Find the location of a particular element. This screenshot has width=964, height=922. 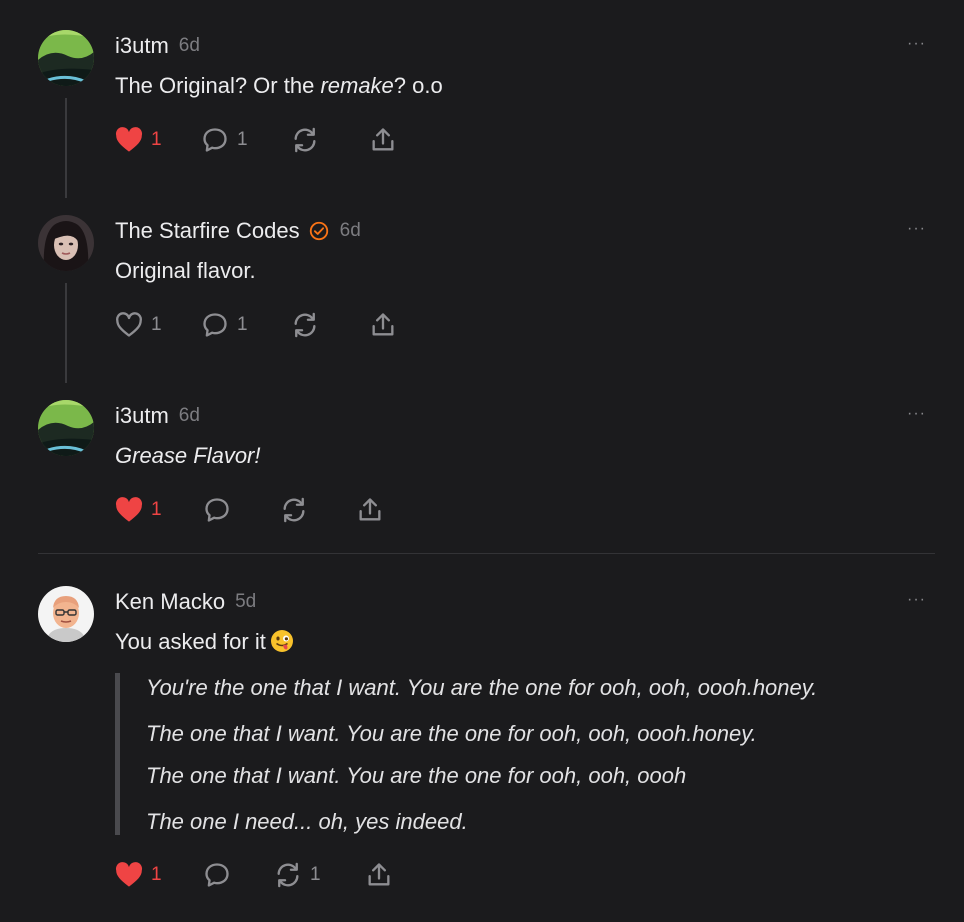

verified-badge-icon is located at coordinates (319, 231).